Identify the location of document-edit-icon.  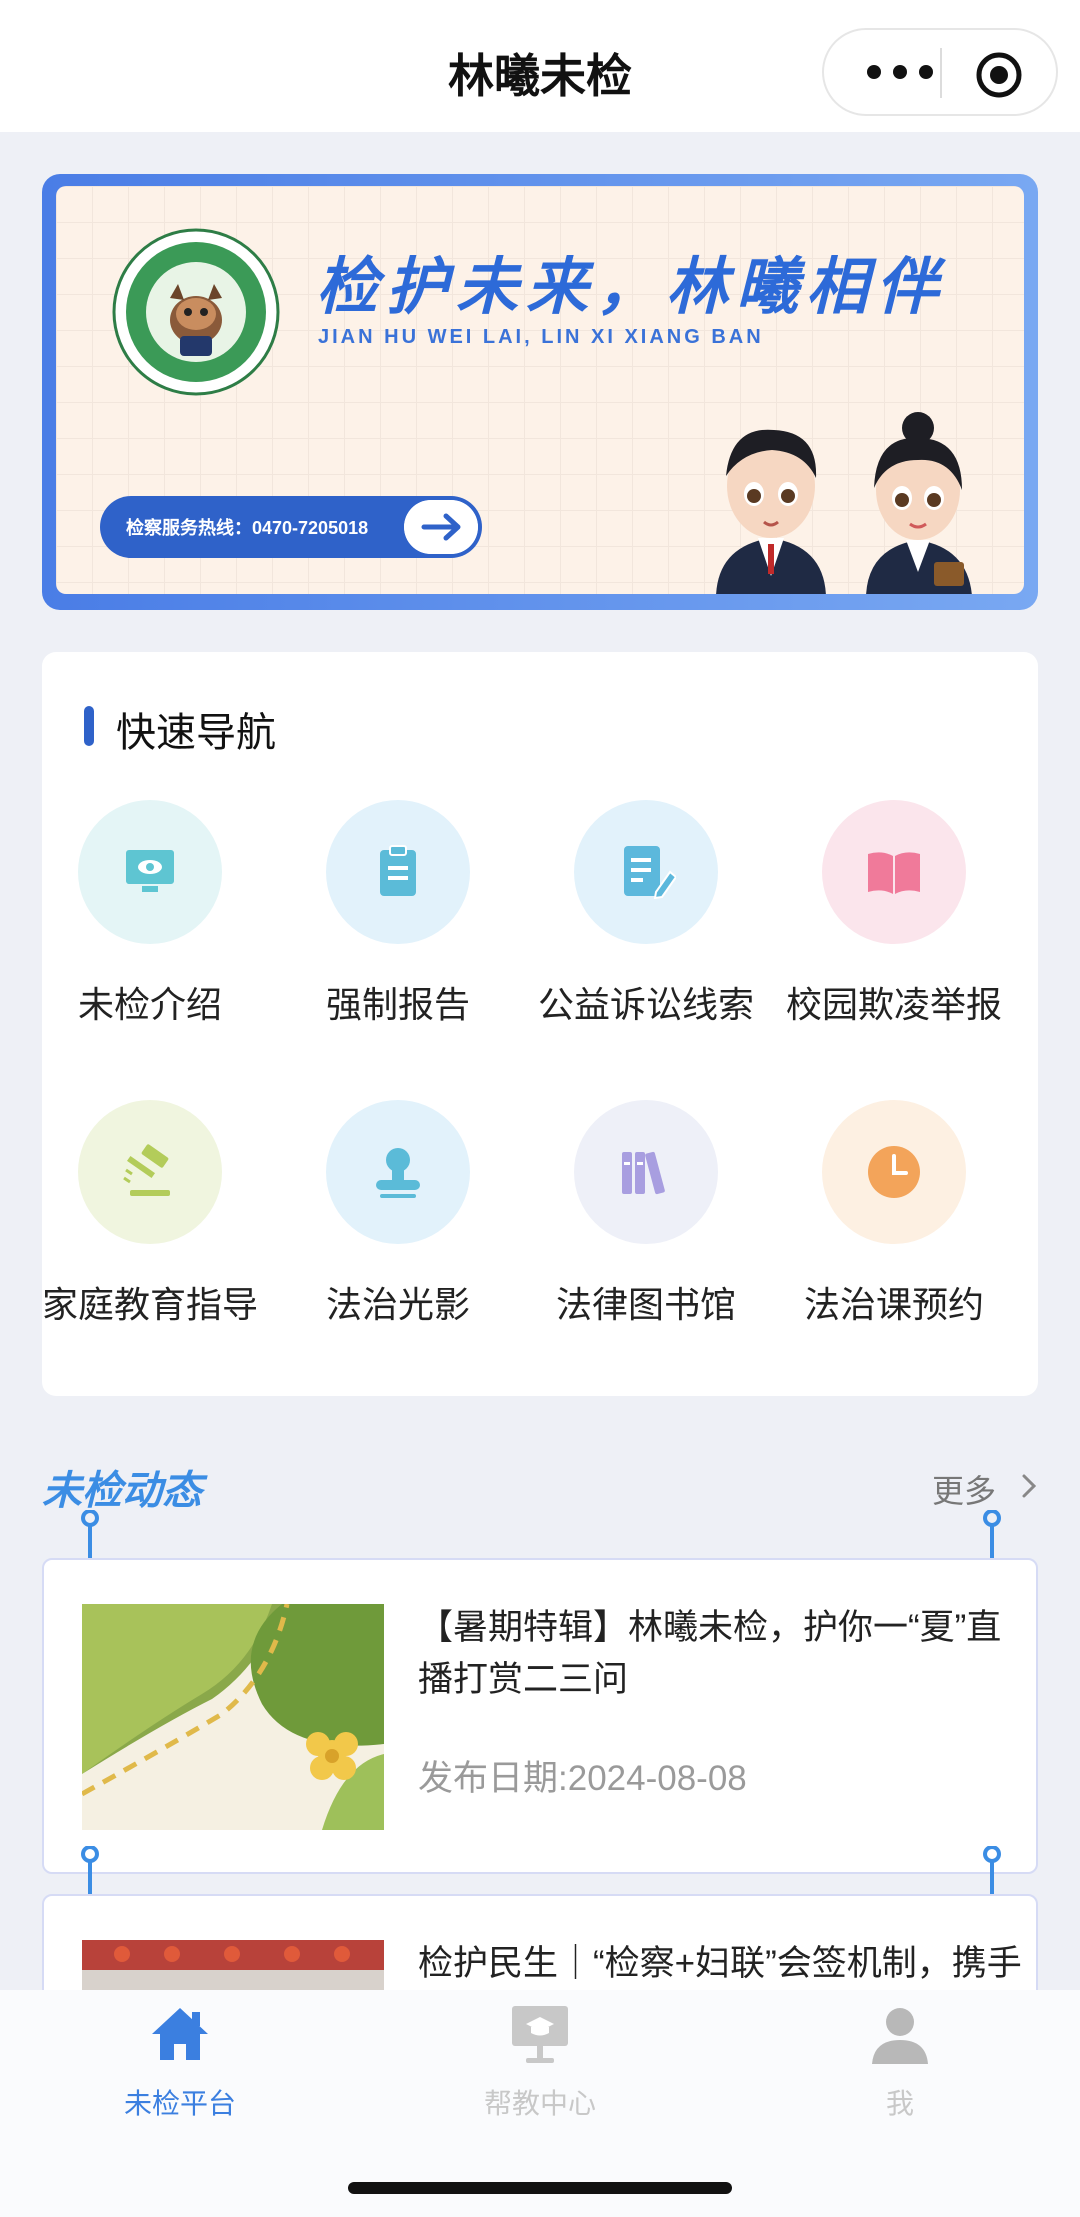
(650, 873).